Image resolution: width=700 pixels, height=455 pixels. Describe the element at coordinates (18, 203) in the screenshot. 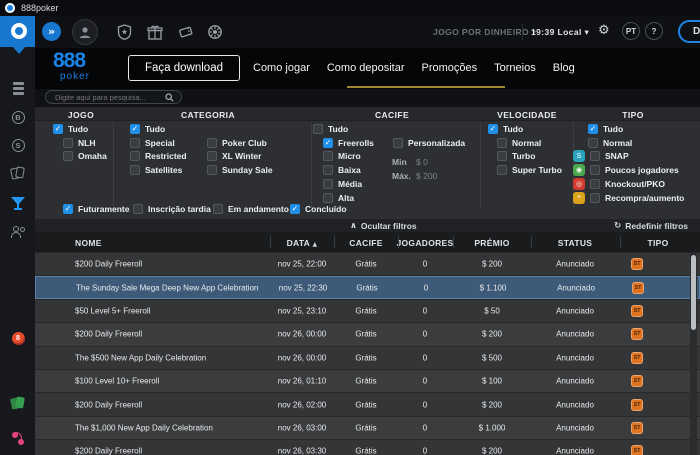

I see `tournaments-icon` at that location.